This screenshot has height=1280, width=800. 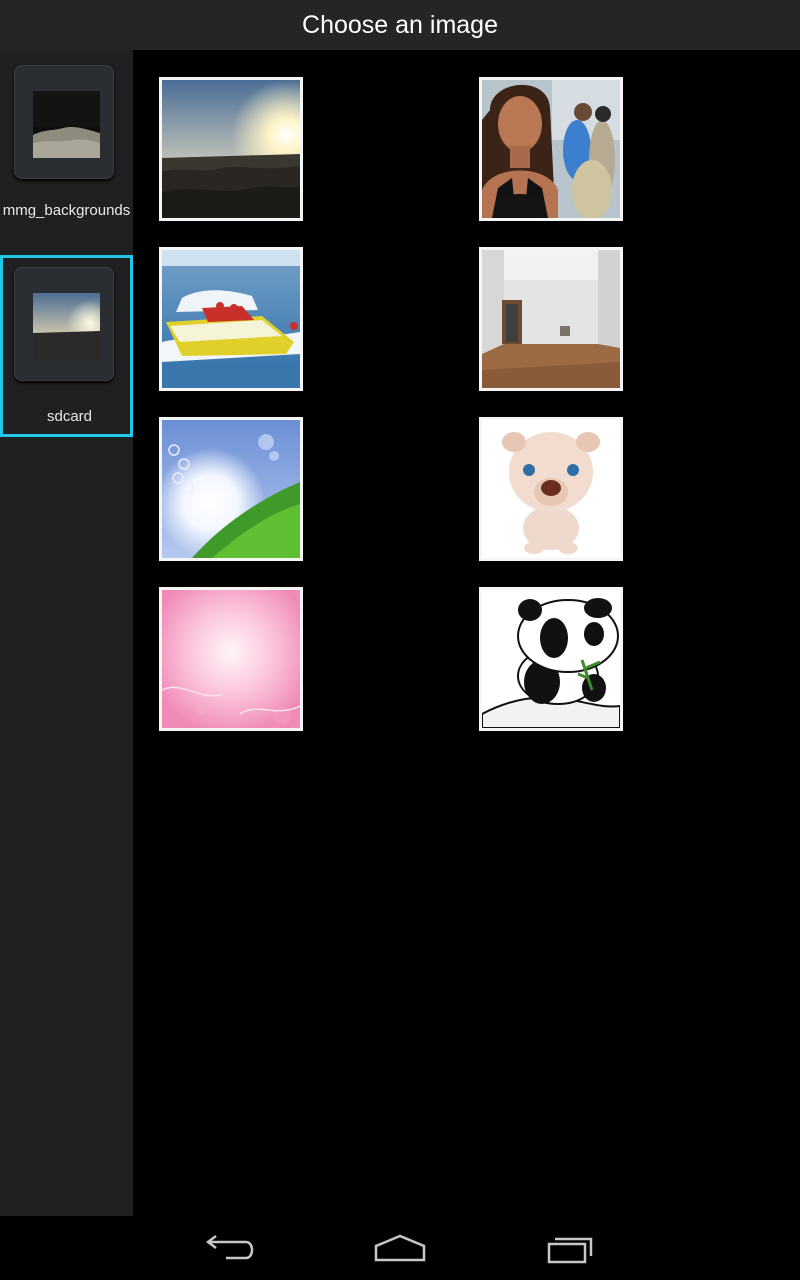 I want to click on folder-sdcard: sdcard, so click(x=66, y=346).